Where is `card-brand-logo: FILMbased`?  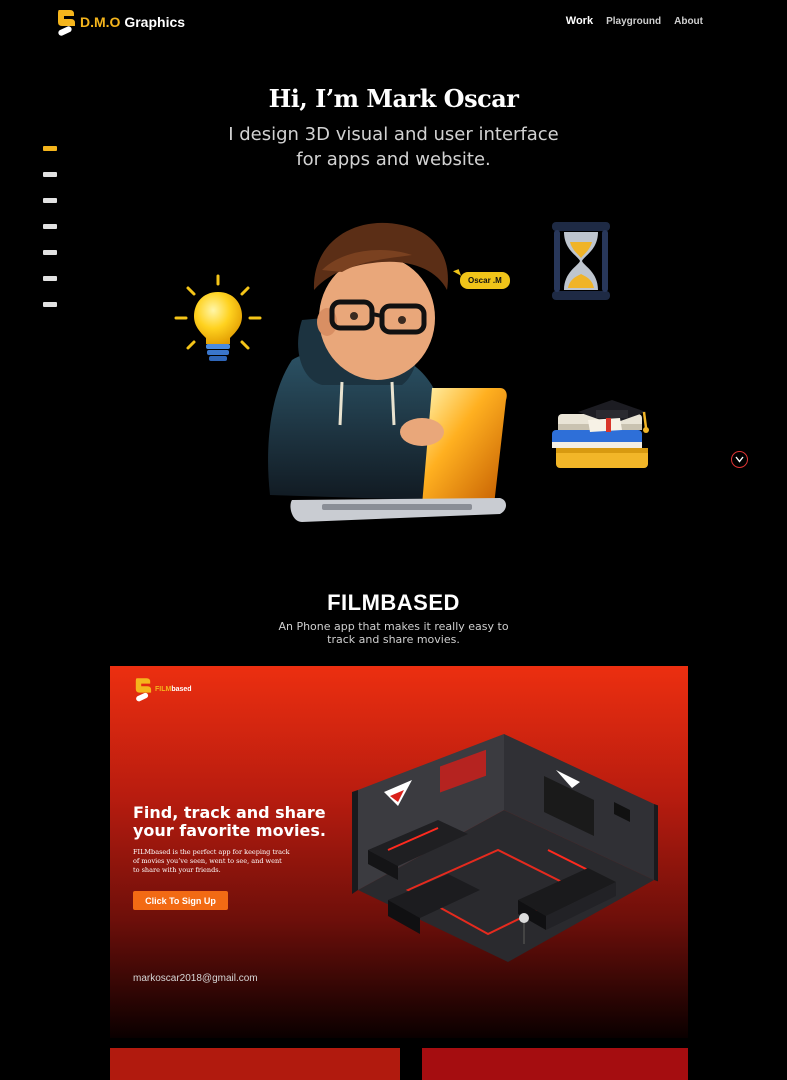 card-brand-logo: FILMbased is located at coordinates (163, 689).